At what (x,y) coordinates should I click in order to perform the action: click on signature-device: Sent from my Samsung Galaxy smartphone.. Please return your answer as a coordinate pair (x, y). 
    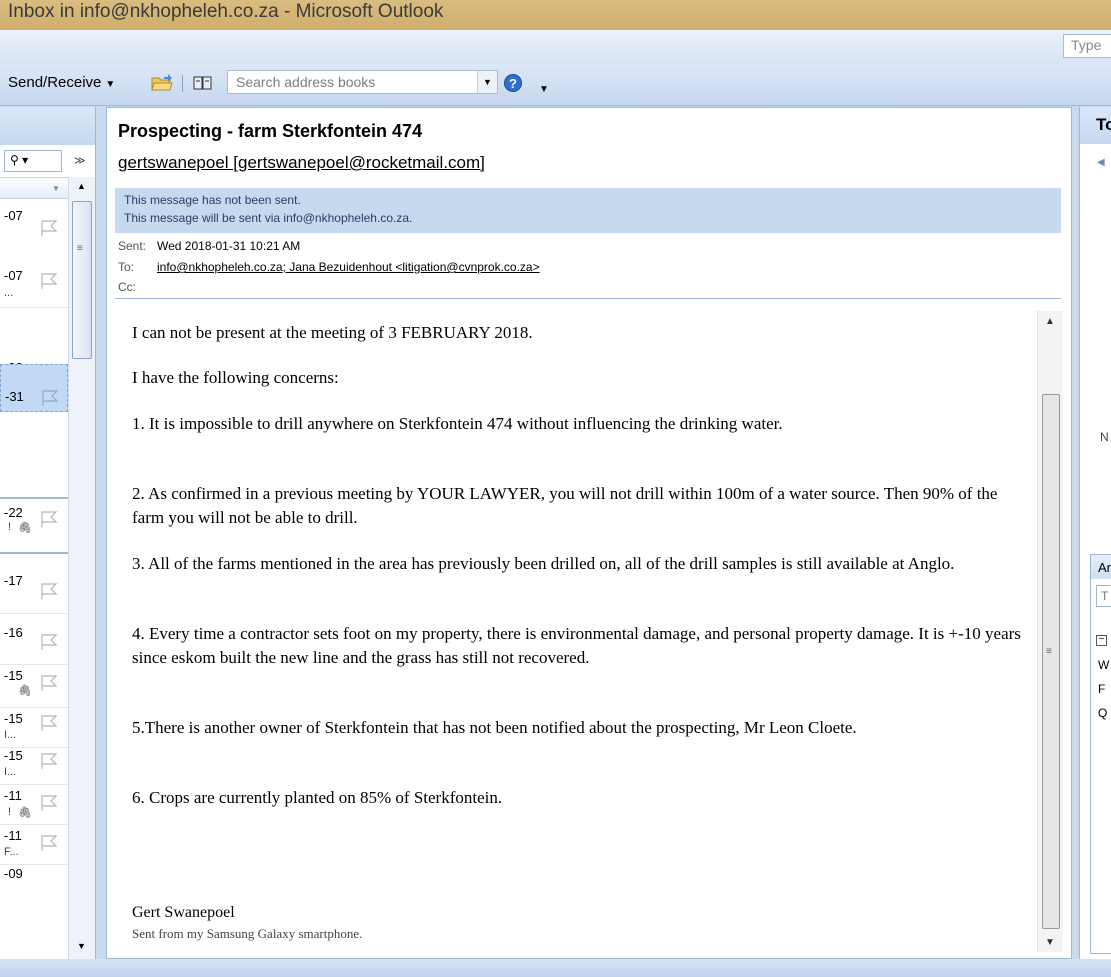
    Looking at the image, I should click on (247, 933).